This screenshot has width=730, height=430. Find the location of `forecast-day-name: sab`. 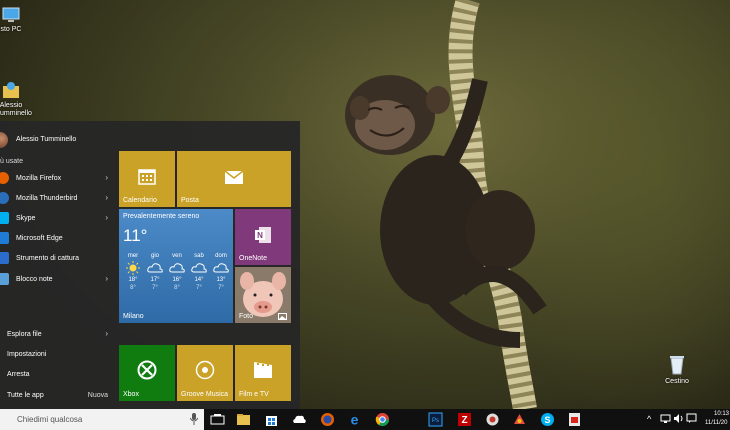

forecast-day-name: sab is located at coordinates (199, 256).